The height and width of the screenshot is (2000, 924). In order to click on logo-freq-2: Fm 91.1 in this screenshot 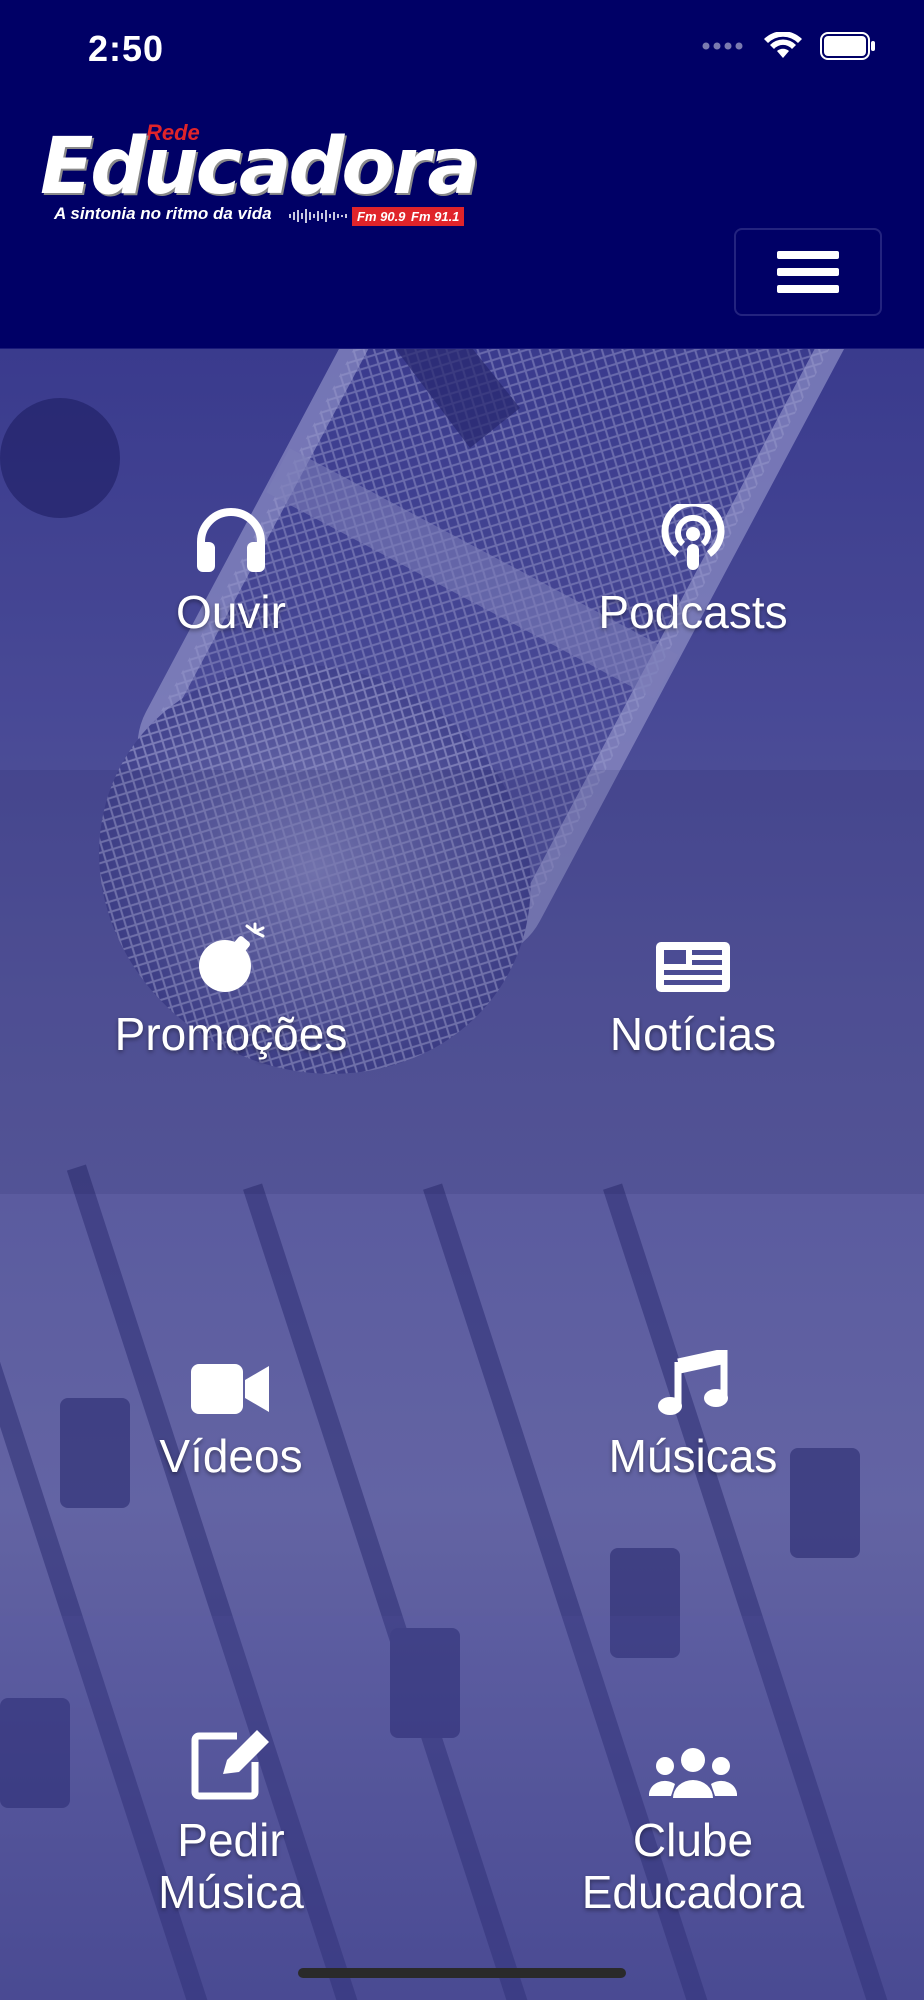, I will do `click(435, 216)`.